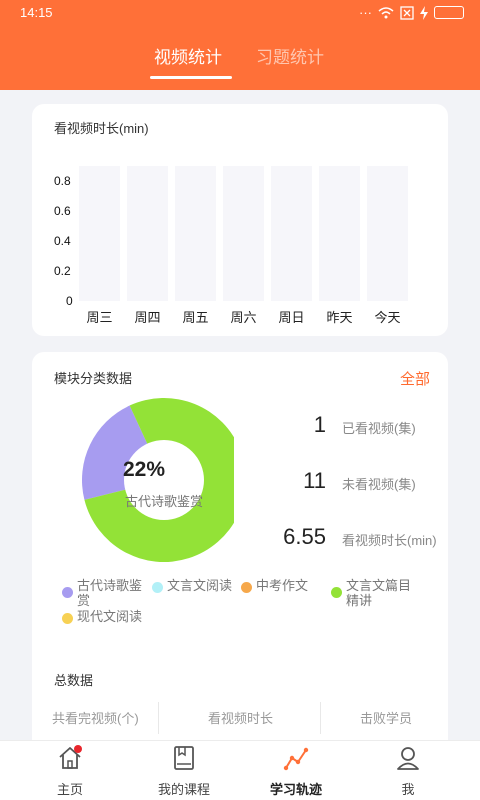 The width and height of the screenshot is (480, 800). Describe the element at coordinates (408, 758) in the screenshot. I see `user-icon` at that location.